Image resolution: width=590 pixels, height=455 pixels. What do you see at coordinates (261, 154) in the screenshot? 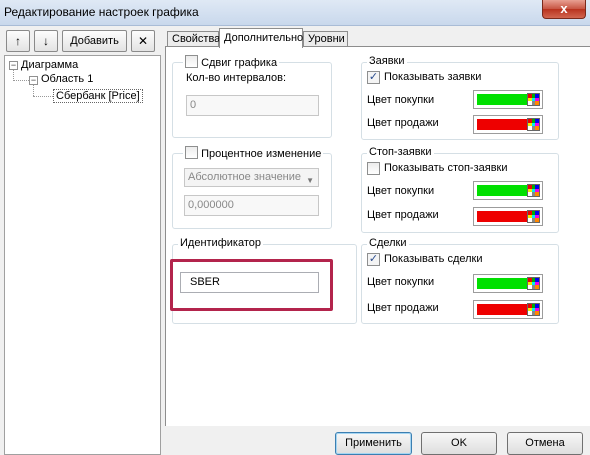
I see `percent-checkbox-label: Процентное изменение` at bounding box center [261, 154].